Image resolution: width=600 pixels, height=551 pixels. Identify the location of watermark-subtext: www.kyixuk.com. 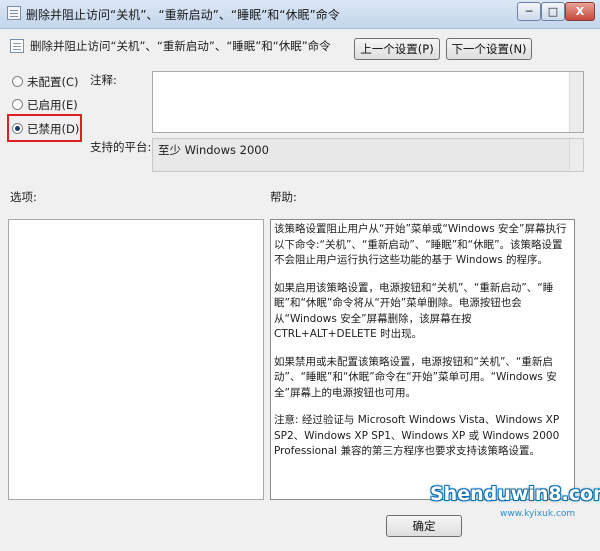
(538, 514).